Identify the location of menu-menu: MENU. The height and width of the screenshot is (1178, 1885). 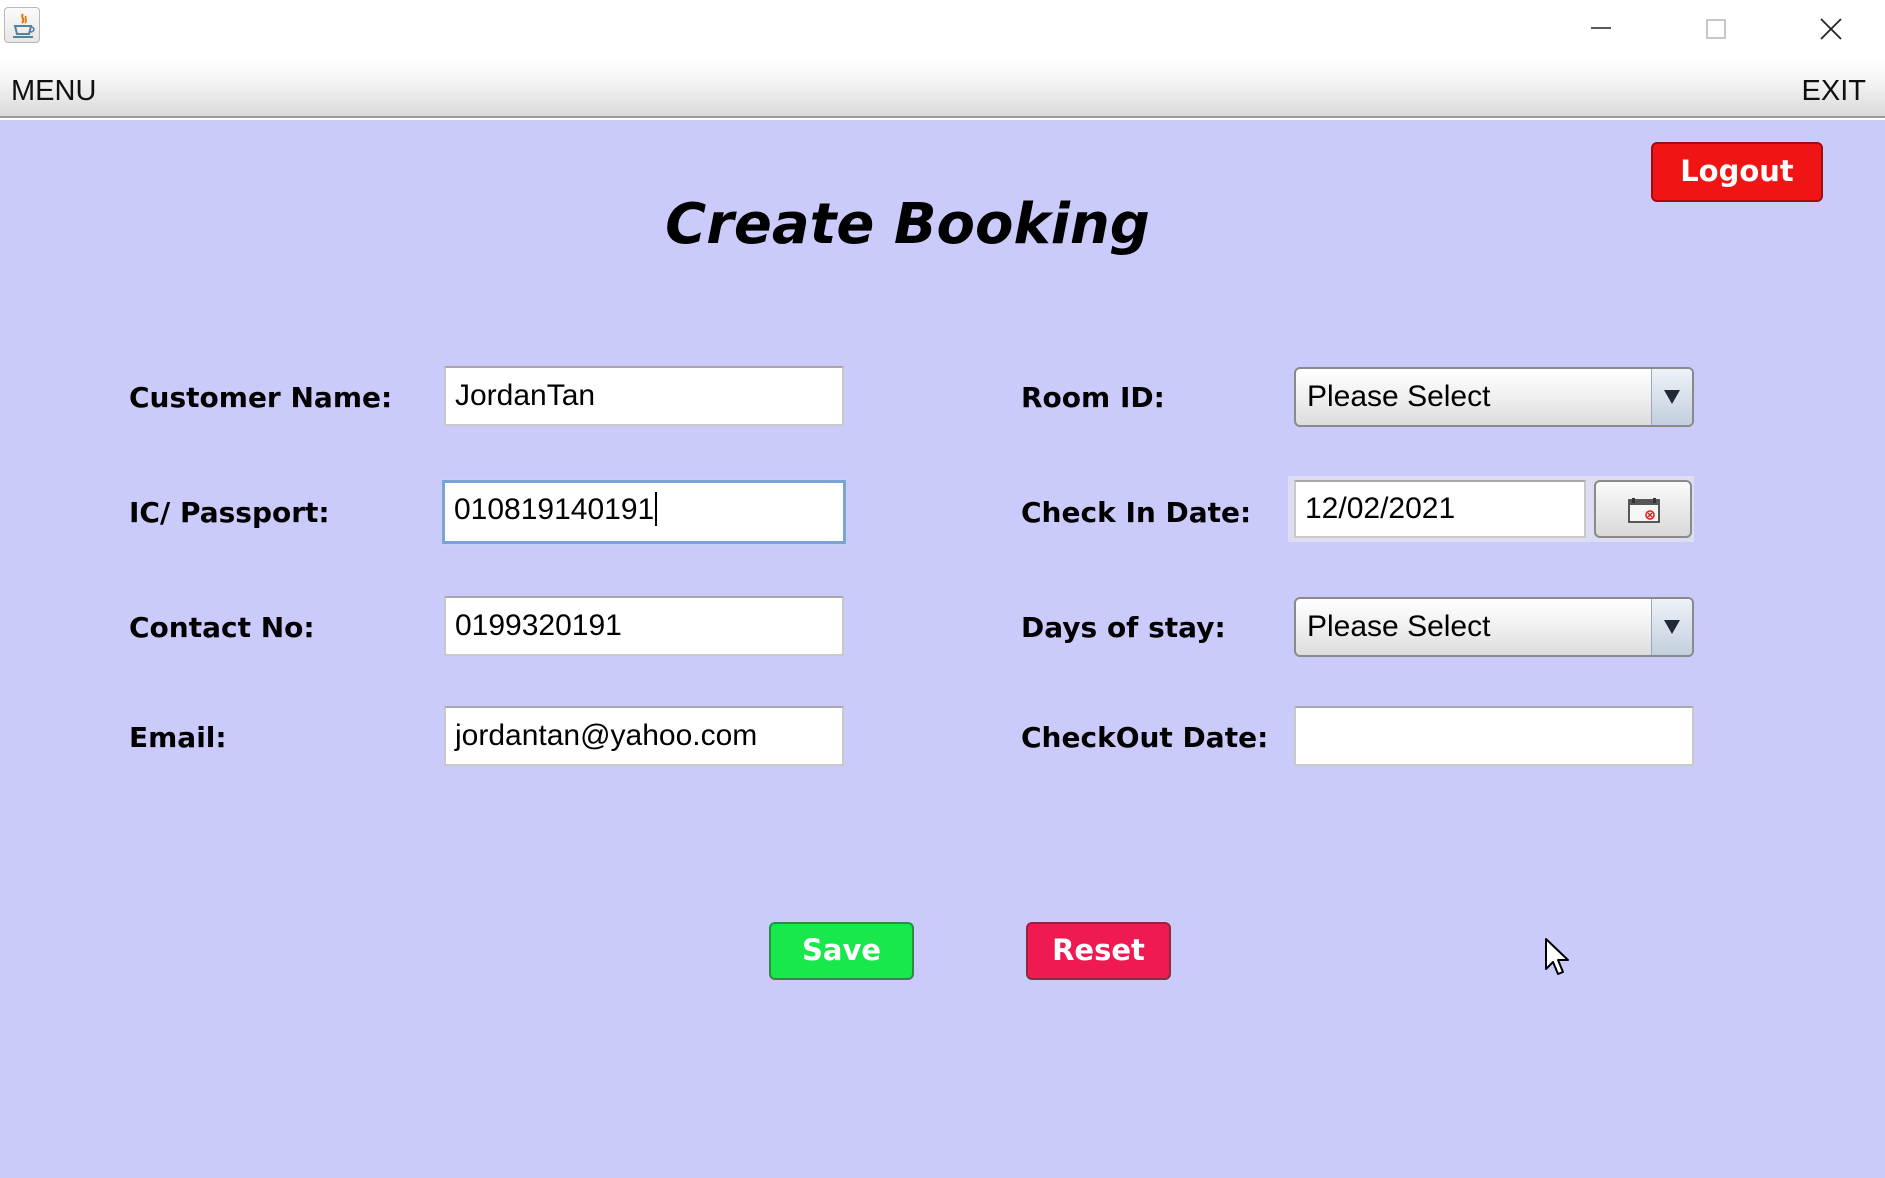
(53, 91).